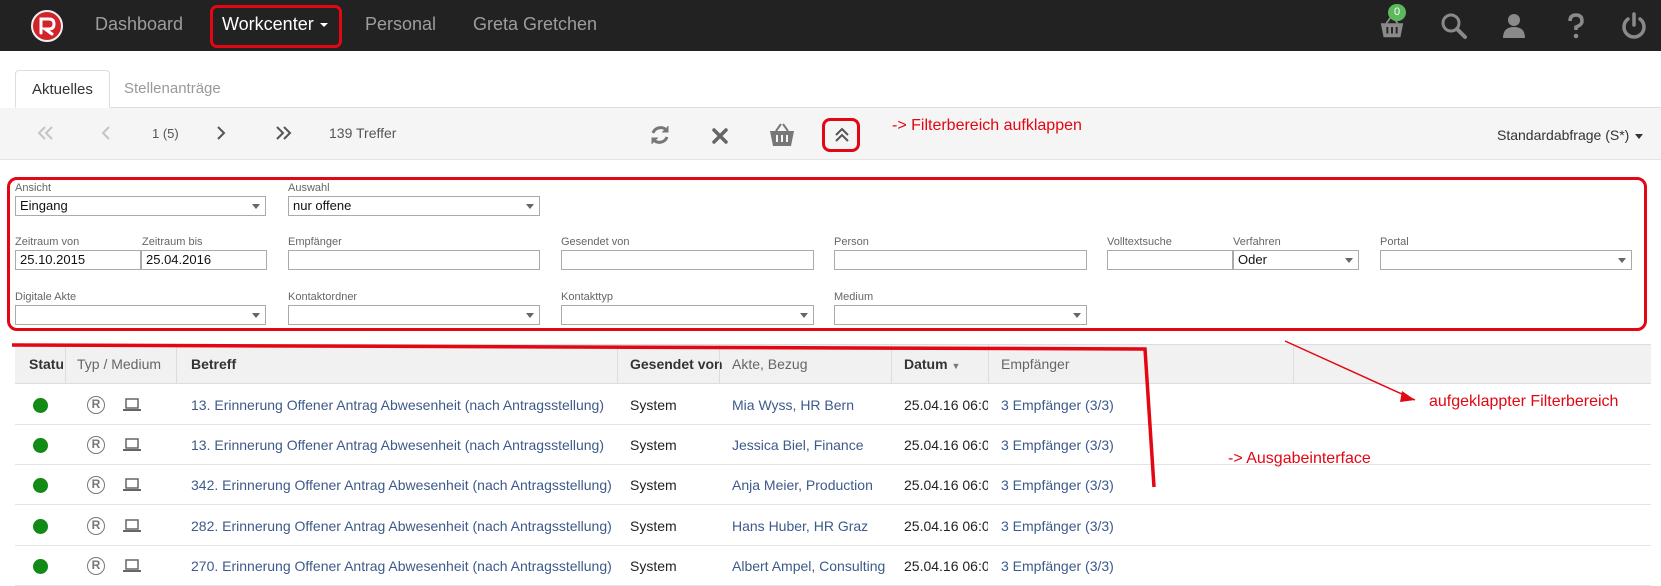 This screenshot has height=586, width=1661. Describe the element at coordinates (809, 445) in the screenshot. I see `cell-akte-bezug: Jessica Biel, Finance` at that location.